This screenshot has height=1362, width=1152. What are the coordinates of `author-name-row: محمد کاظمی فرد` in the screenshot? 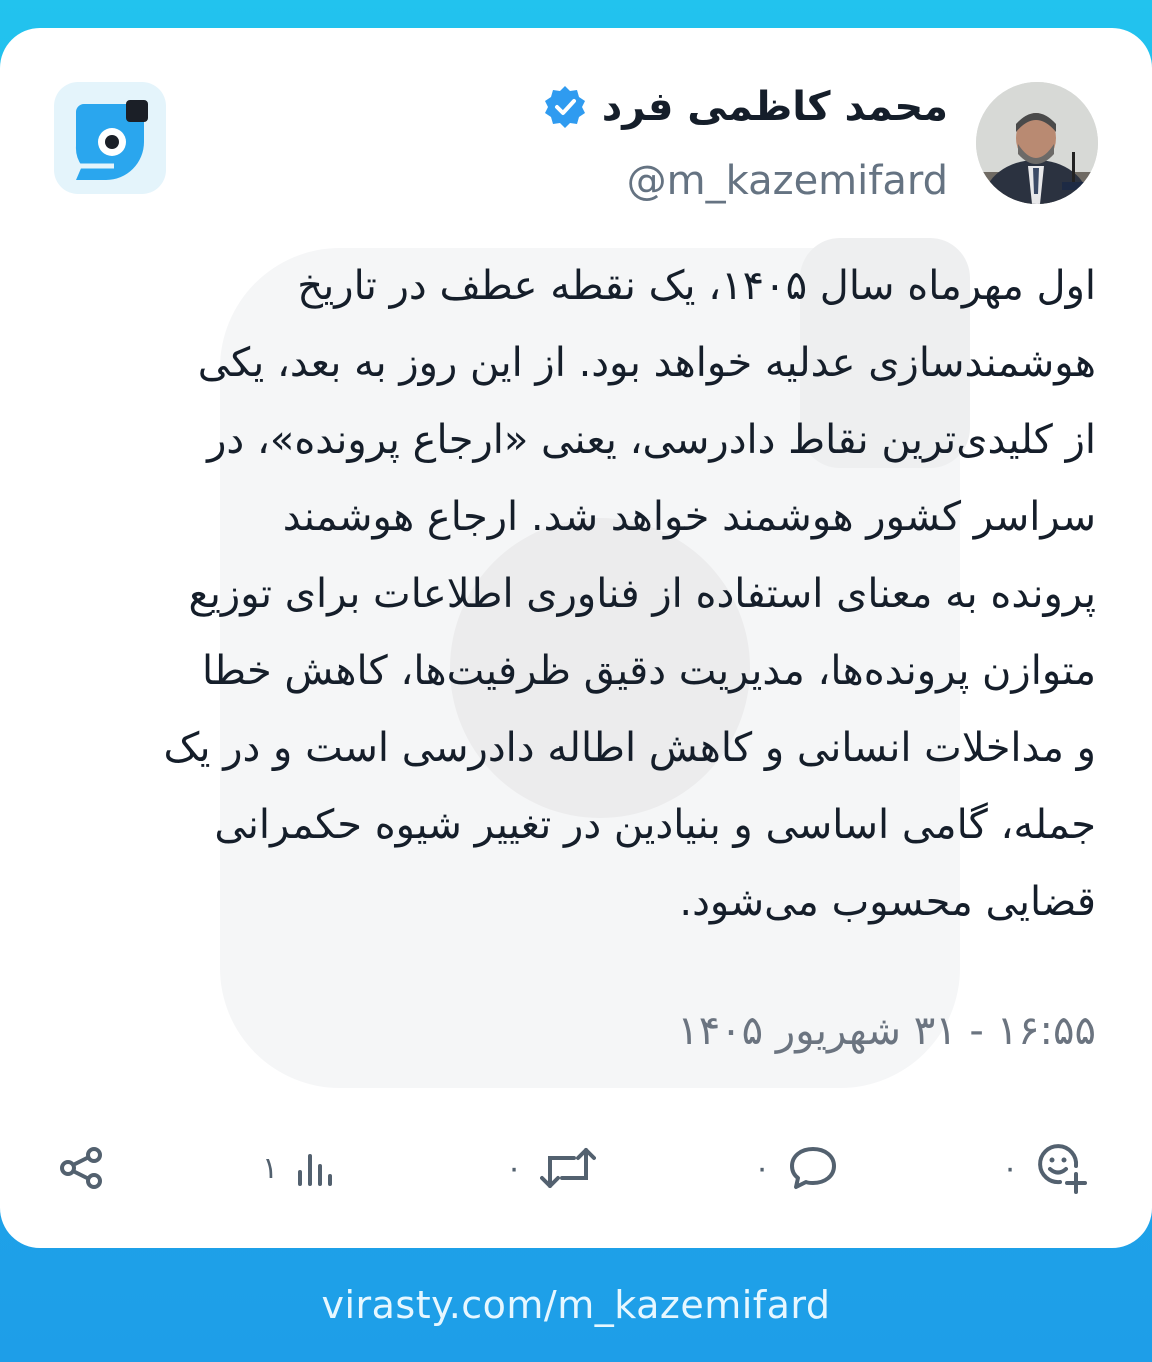 It's located at (745, 107).